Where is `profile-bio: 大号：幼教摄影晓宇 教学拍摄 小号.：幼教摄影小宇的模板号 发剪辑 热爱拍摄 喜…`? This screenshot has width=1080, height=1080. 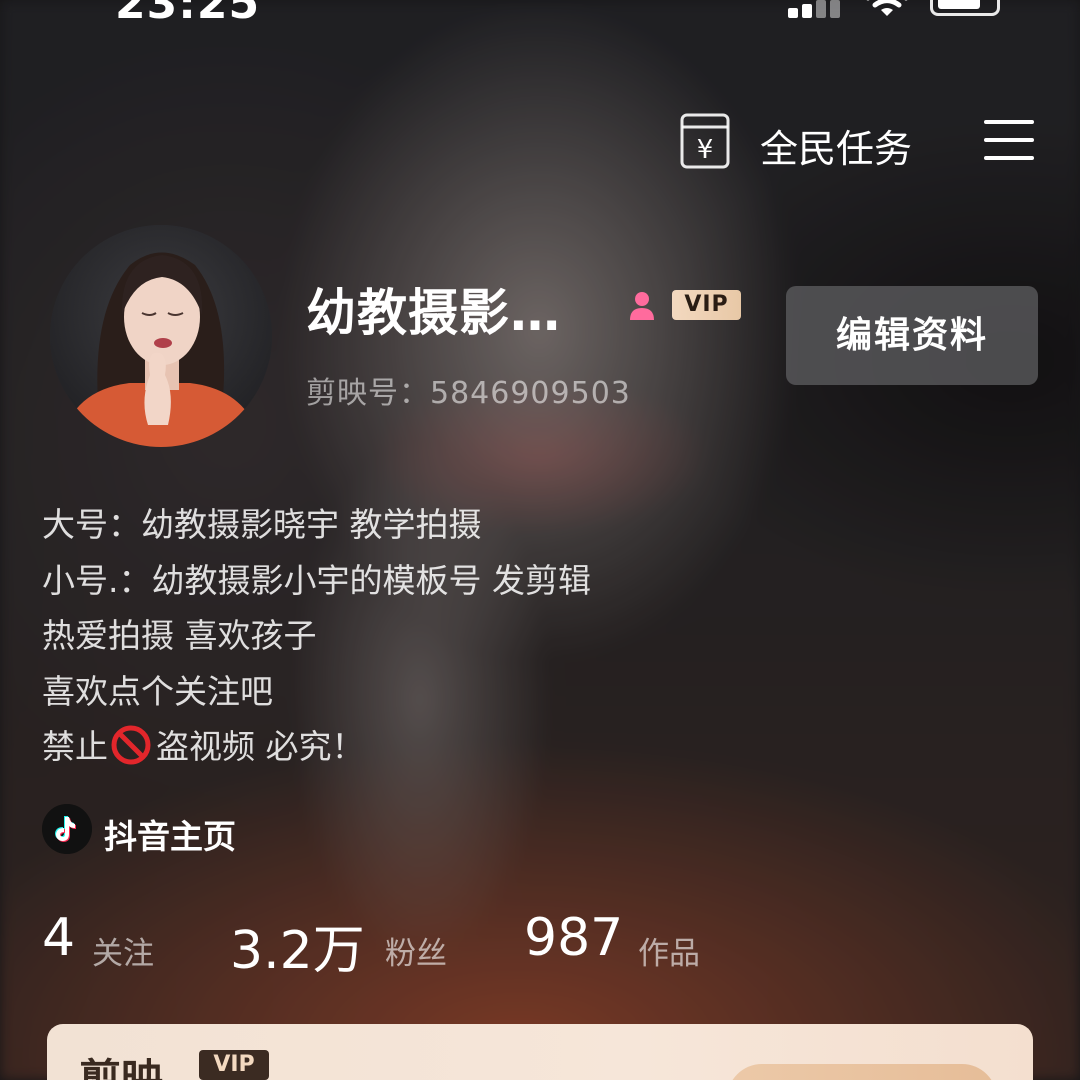
profile-bio: 大号：幼教摄影晓宇 教学拍摄 小号.：幼教摄影小宇的模板号 发剪辑 热爱拍摄 喜… is located at coordinates (316, 636).